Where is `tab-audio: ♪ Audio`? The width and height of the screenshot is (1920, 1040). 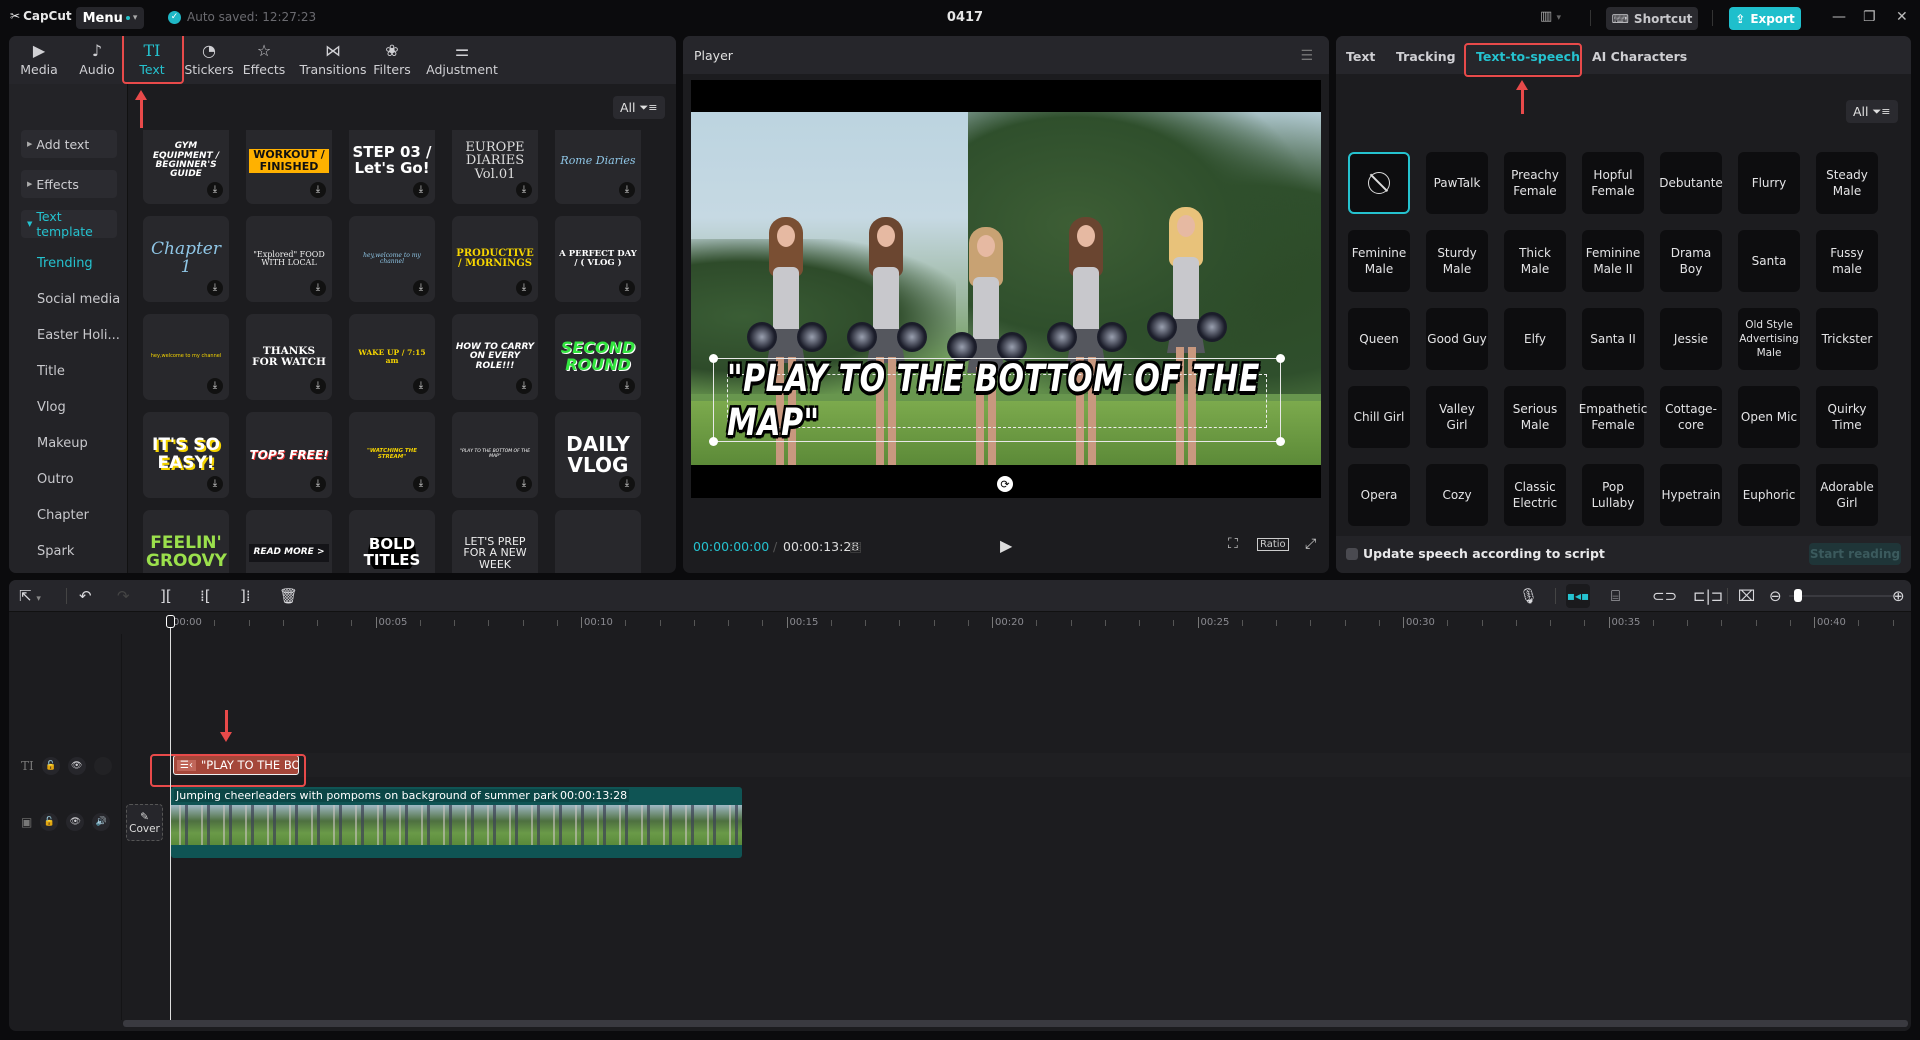 tab-audio: ♪ Audio is located at coordinates (97, 62).